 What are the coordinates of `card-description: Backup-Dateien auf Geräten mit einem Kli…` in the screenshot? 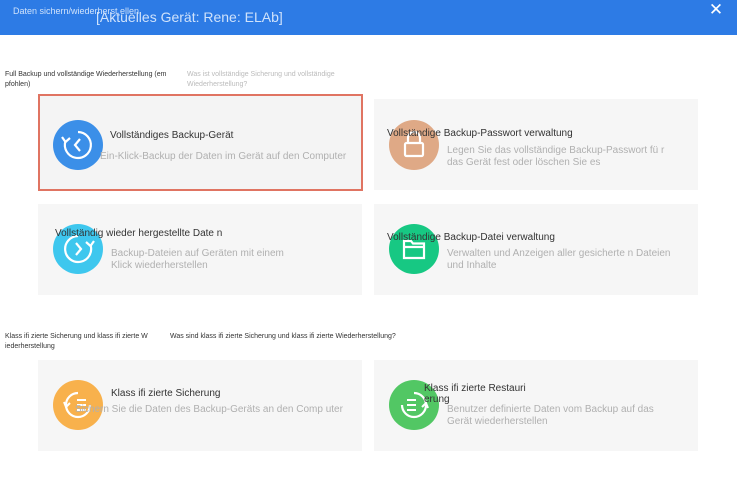 It's located at (197, 259).